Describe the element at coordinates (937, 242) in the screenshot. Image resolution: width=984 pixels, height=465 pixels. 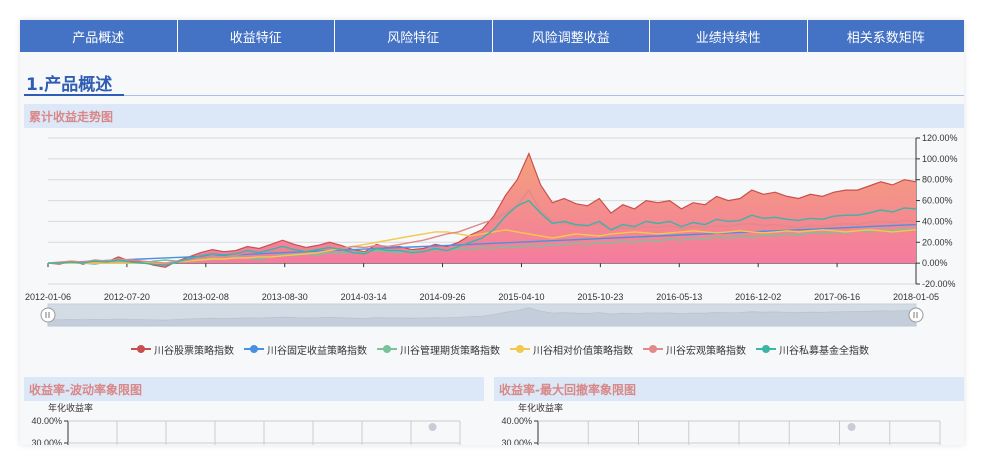
I see `y-tick-label: 20.00%` at that location.